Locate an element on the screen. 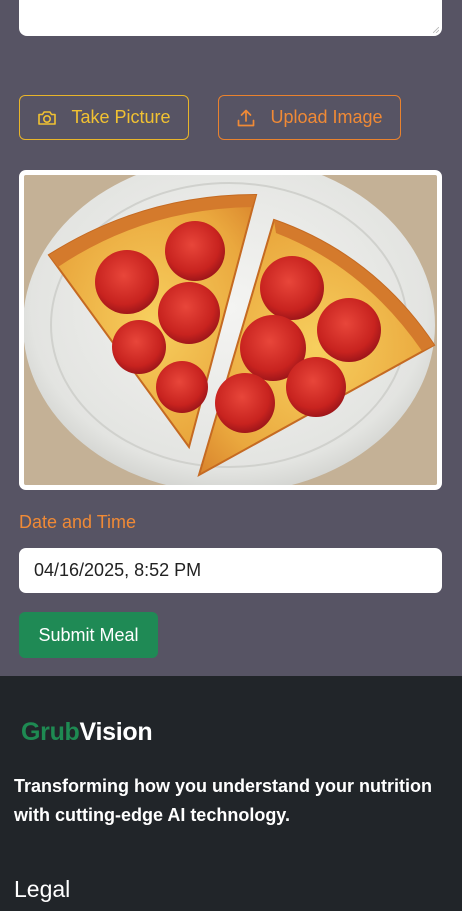 The image size is (462, 911). notes-textarea is located at coordinates (230, 18).